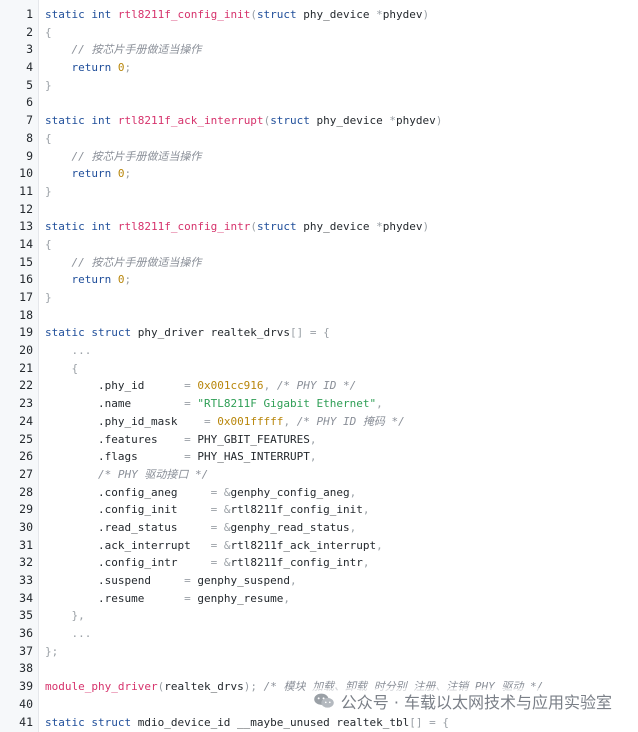 The height and width of the screenshot is (732, 638). I want to click on code-text: .resume = genphy_resume,, so click(167, 599).